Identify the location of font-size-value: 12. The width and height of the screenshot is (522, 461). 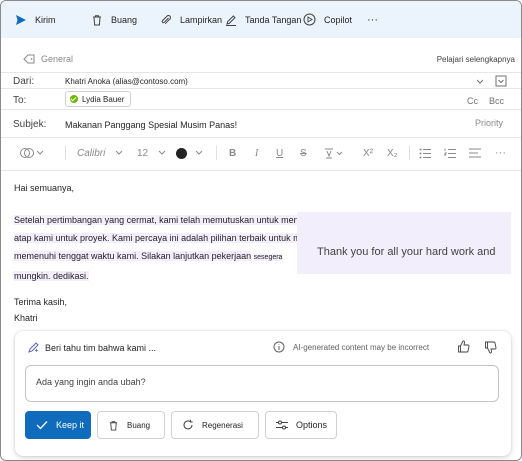
(143, 153).